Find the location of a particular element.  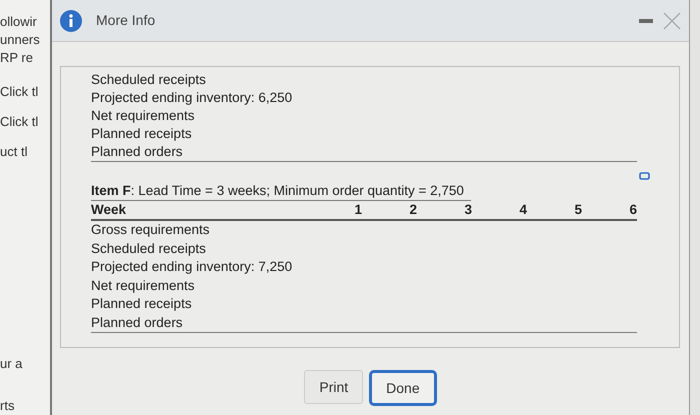

column-header: Week is located at coordinates (109, 210).